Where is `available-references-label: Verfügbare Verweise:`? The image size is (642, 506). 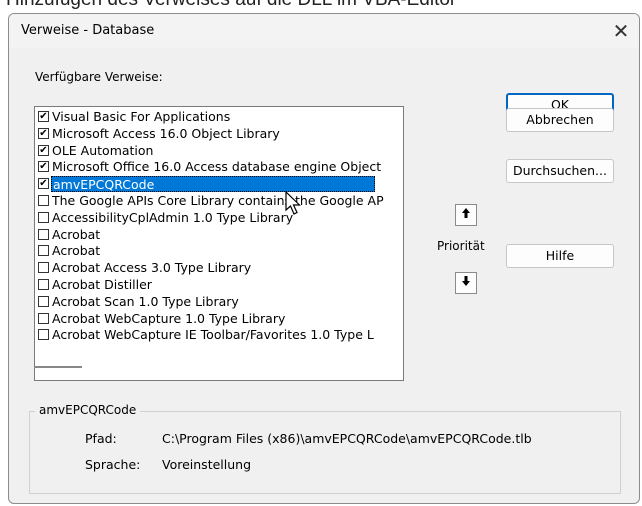 available-references-label: Verfügbare Verweise: is located at coordinates (99, 77).